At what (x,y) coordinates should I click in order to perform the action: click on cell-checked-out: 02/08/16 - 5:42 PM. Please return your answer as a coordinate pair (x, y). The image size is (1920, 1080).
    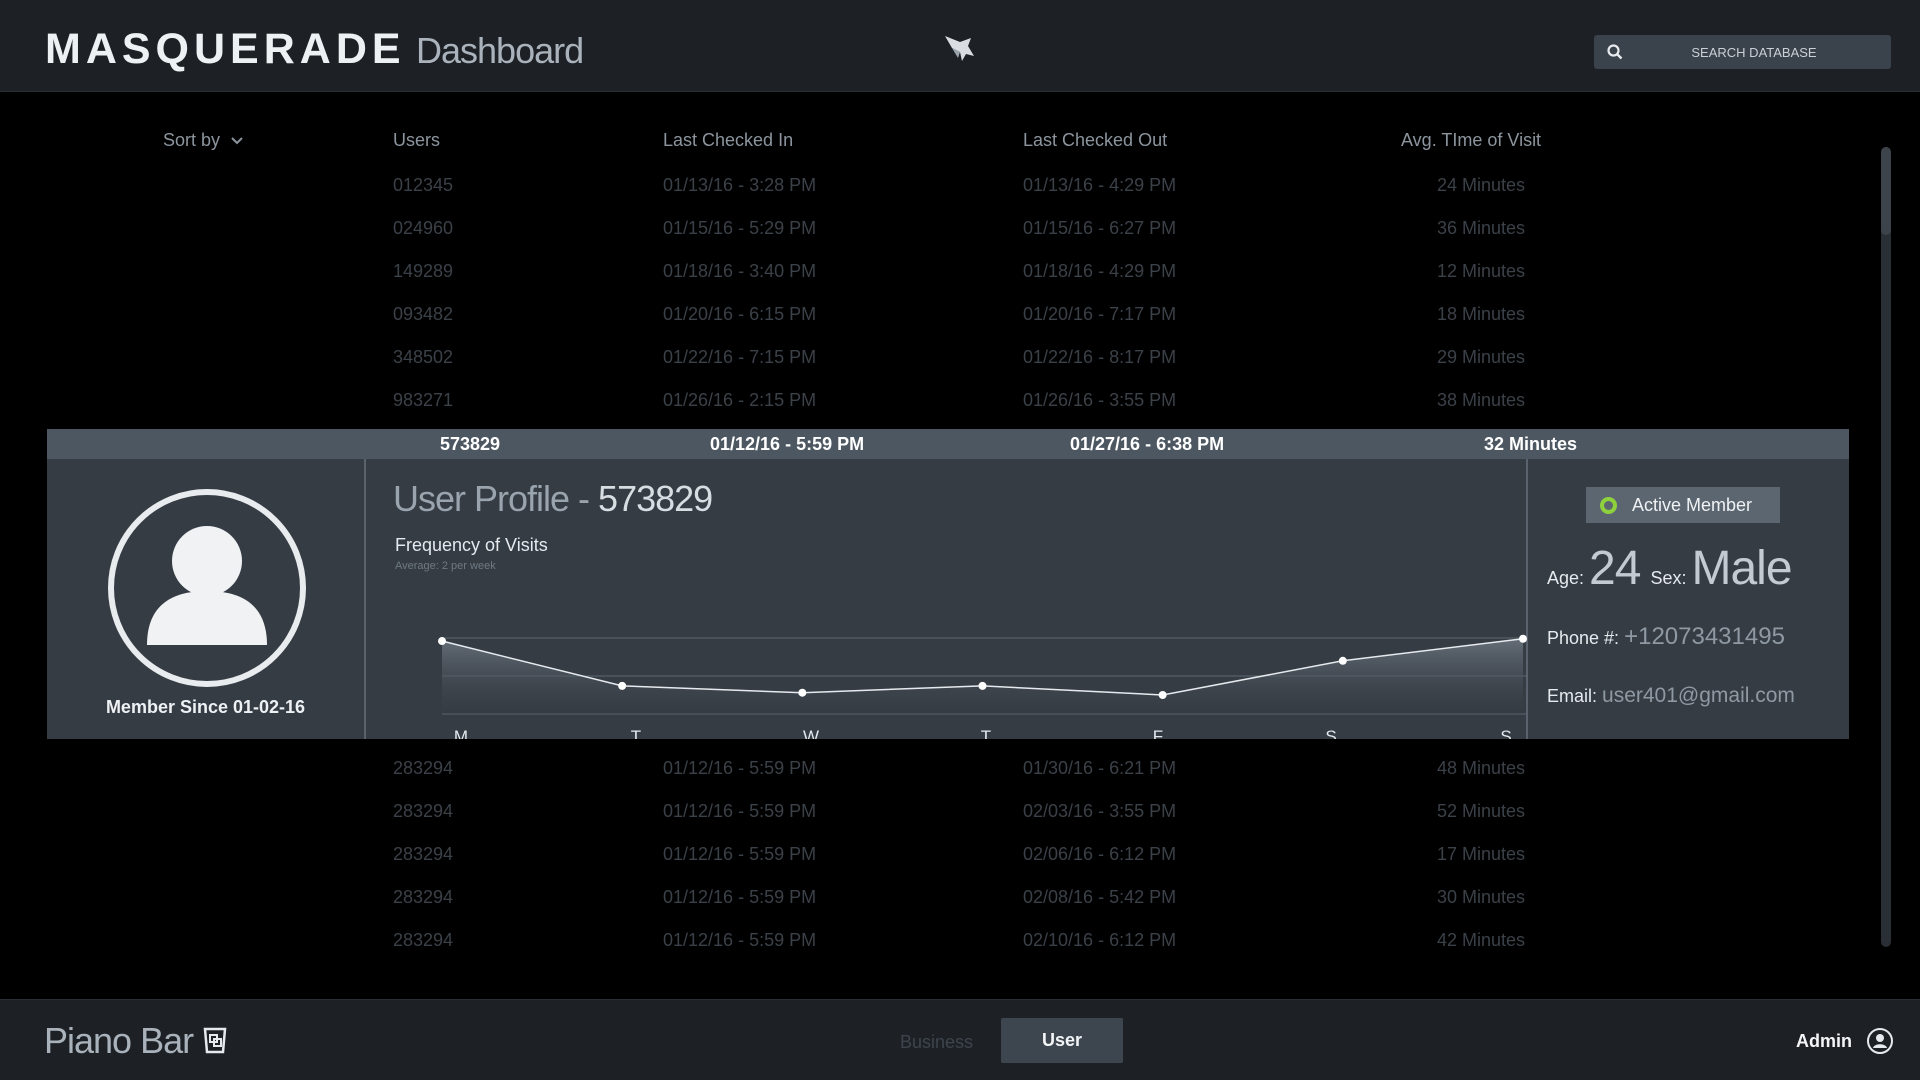
    Looking at the image, I should click on (1100, 897).